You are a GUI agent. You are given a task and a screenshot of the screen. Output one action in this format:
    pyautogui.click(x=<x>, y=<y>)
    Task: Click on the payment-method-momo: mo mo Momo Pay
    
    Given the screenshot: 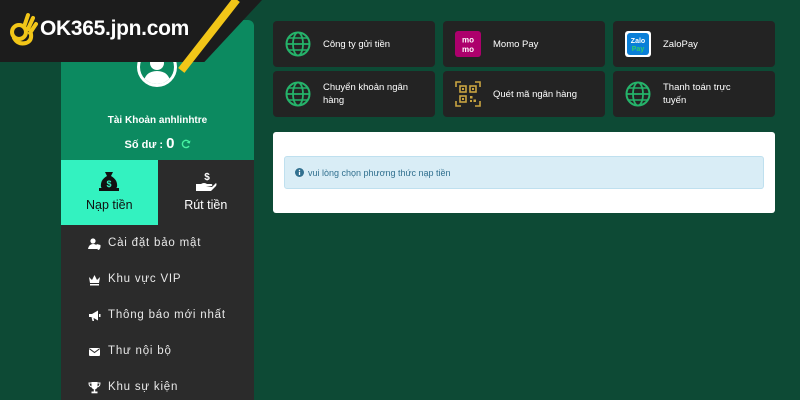 What is the action you would take?
    pyautogui.click(x=524, y=44)
    